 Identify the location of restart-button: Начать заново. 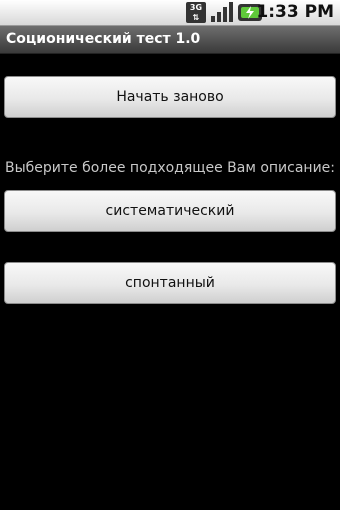
(170, 97).